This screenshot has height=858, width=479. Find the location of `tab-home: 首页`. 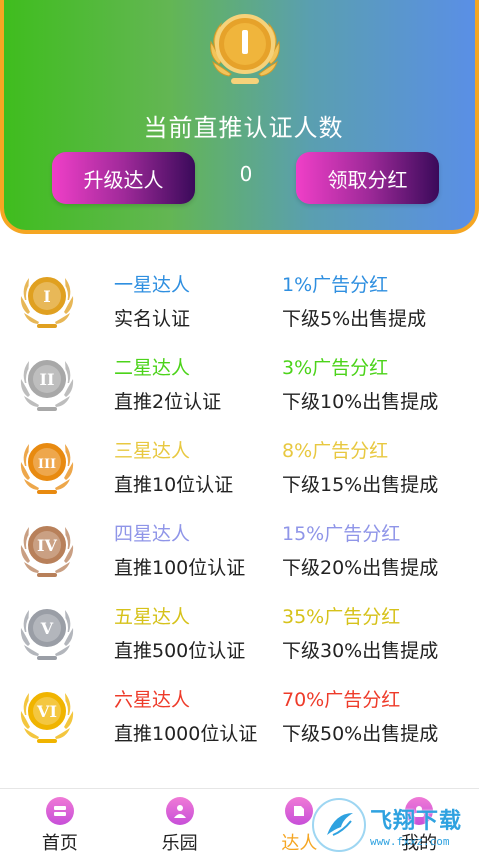

tab-home: 首页 is located at coordinates (60, 823).